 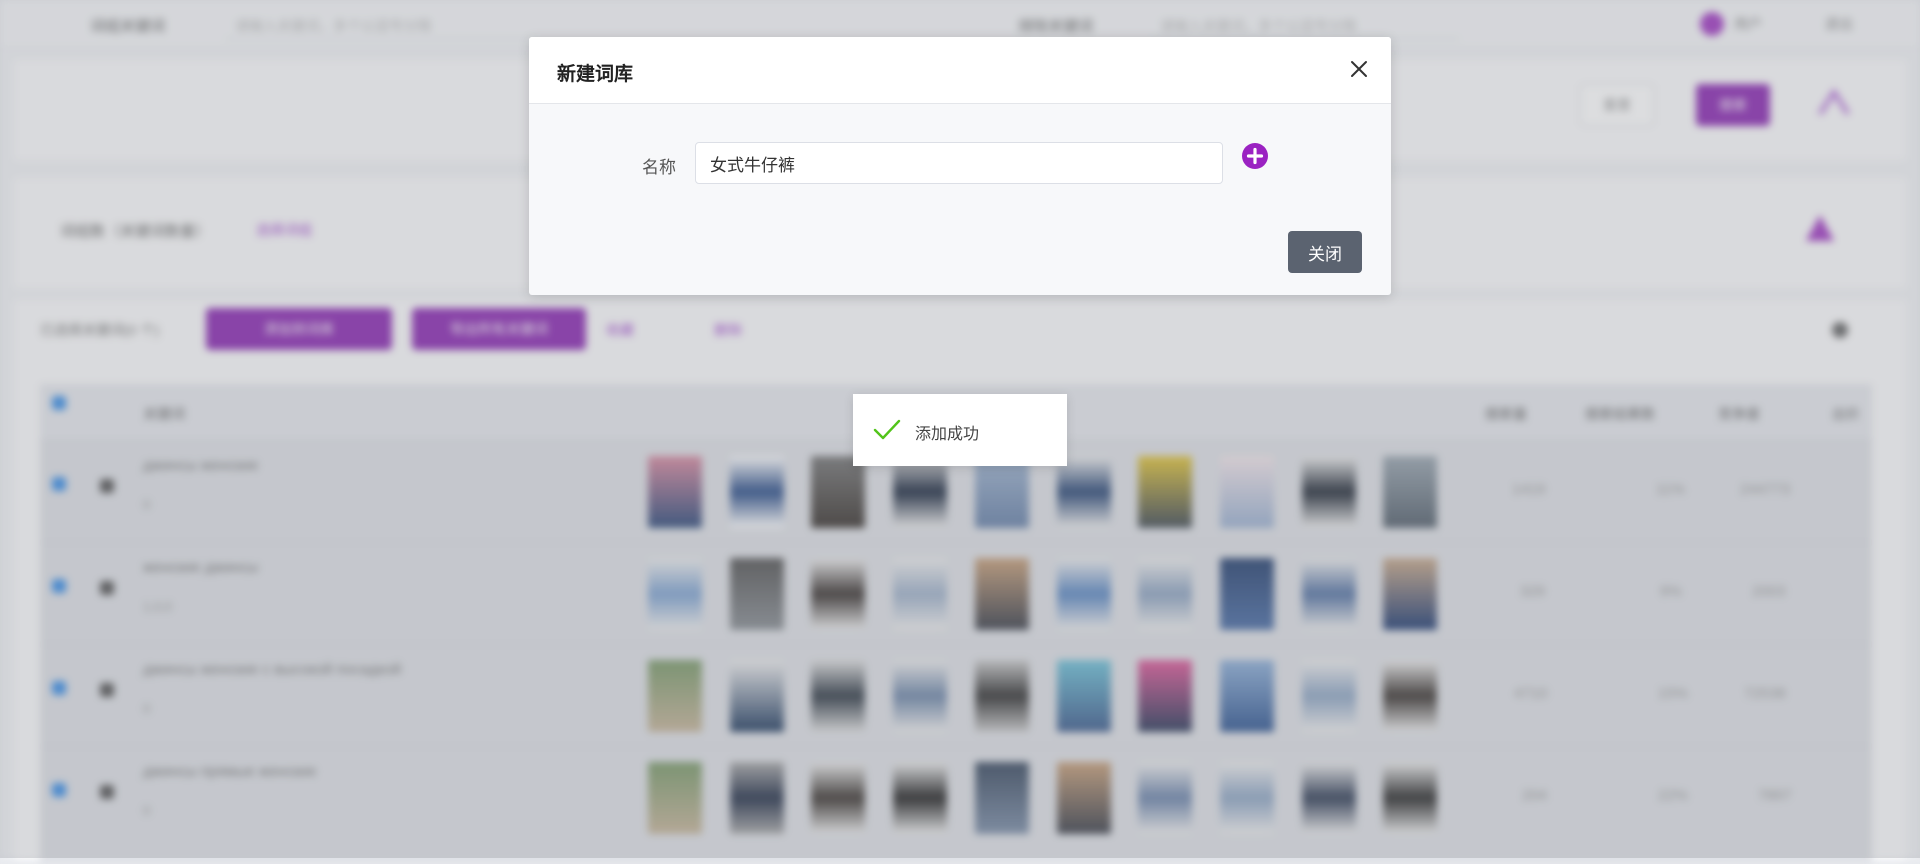 I want to click on dialog-title: 新建词库, so click(x=595, y=74).